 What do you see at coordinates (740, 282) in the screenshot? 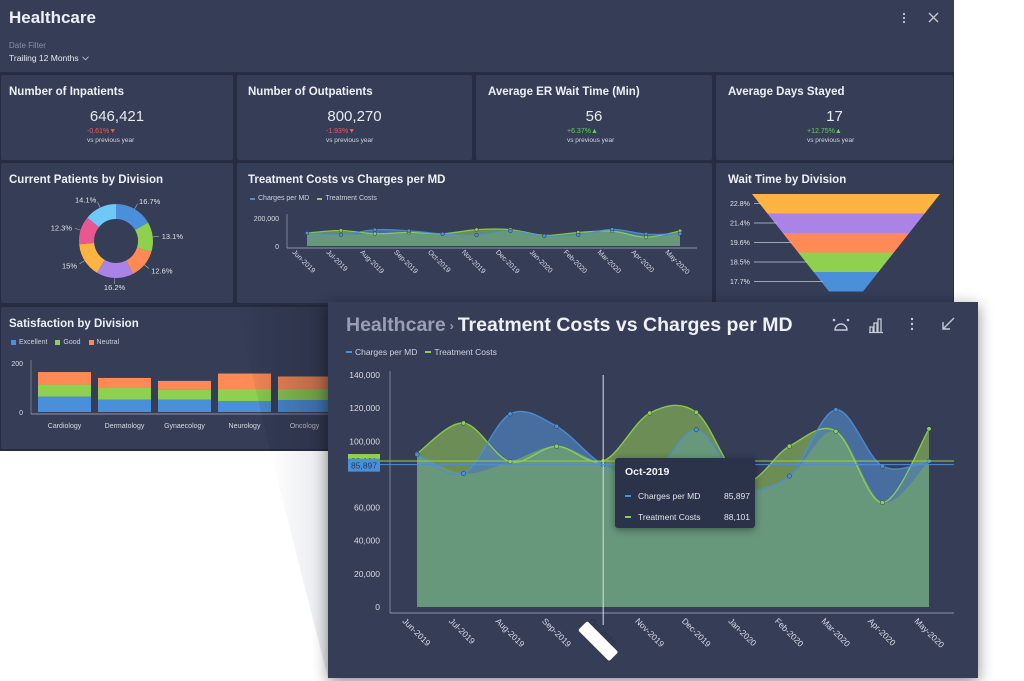
I see `funnel-label: 17.7%` at bounding box center [740, 282].